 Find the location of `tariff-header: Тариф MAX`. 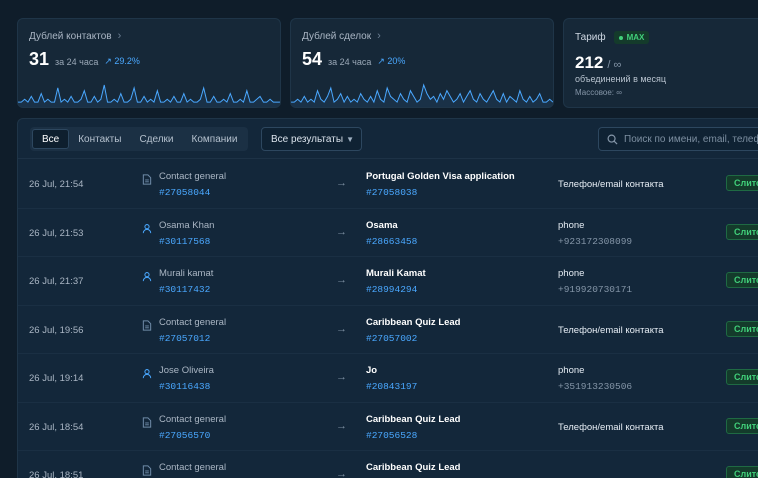

tariff-header: Тариф MAX is located at coordinates (612, 37).